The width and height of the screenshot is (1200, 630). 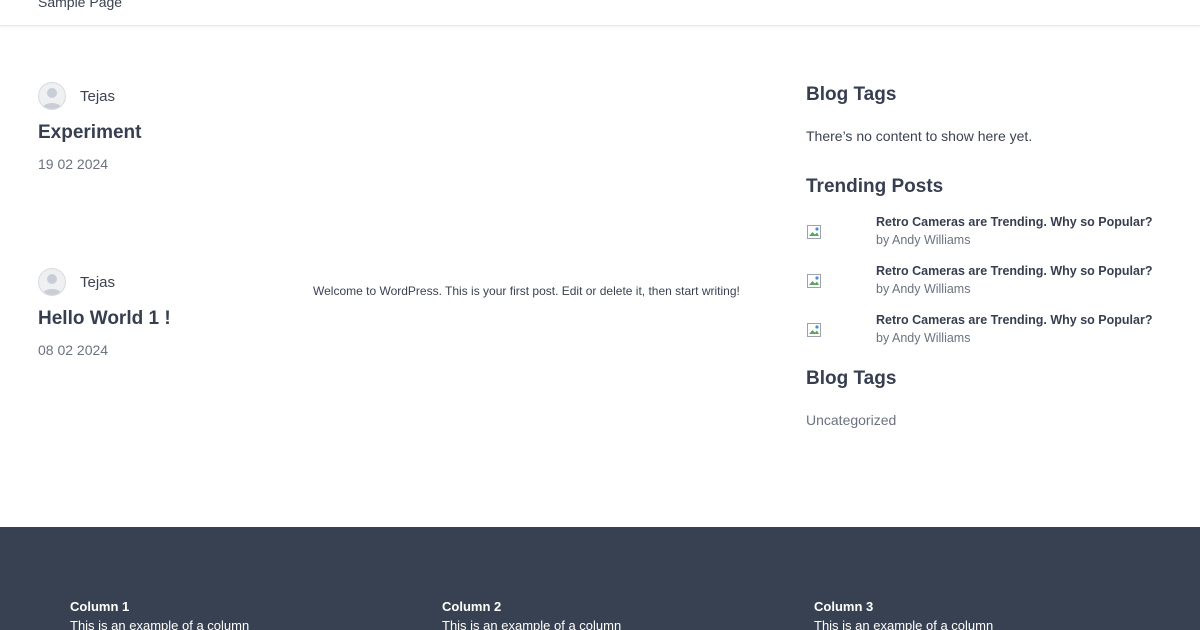 I want to click on post-date: 08 02 2024, so click(x=73, y=350).